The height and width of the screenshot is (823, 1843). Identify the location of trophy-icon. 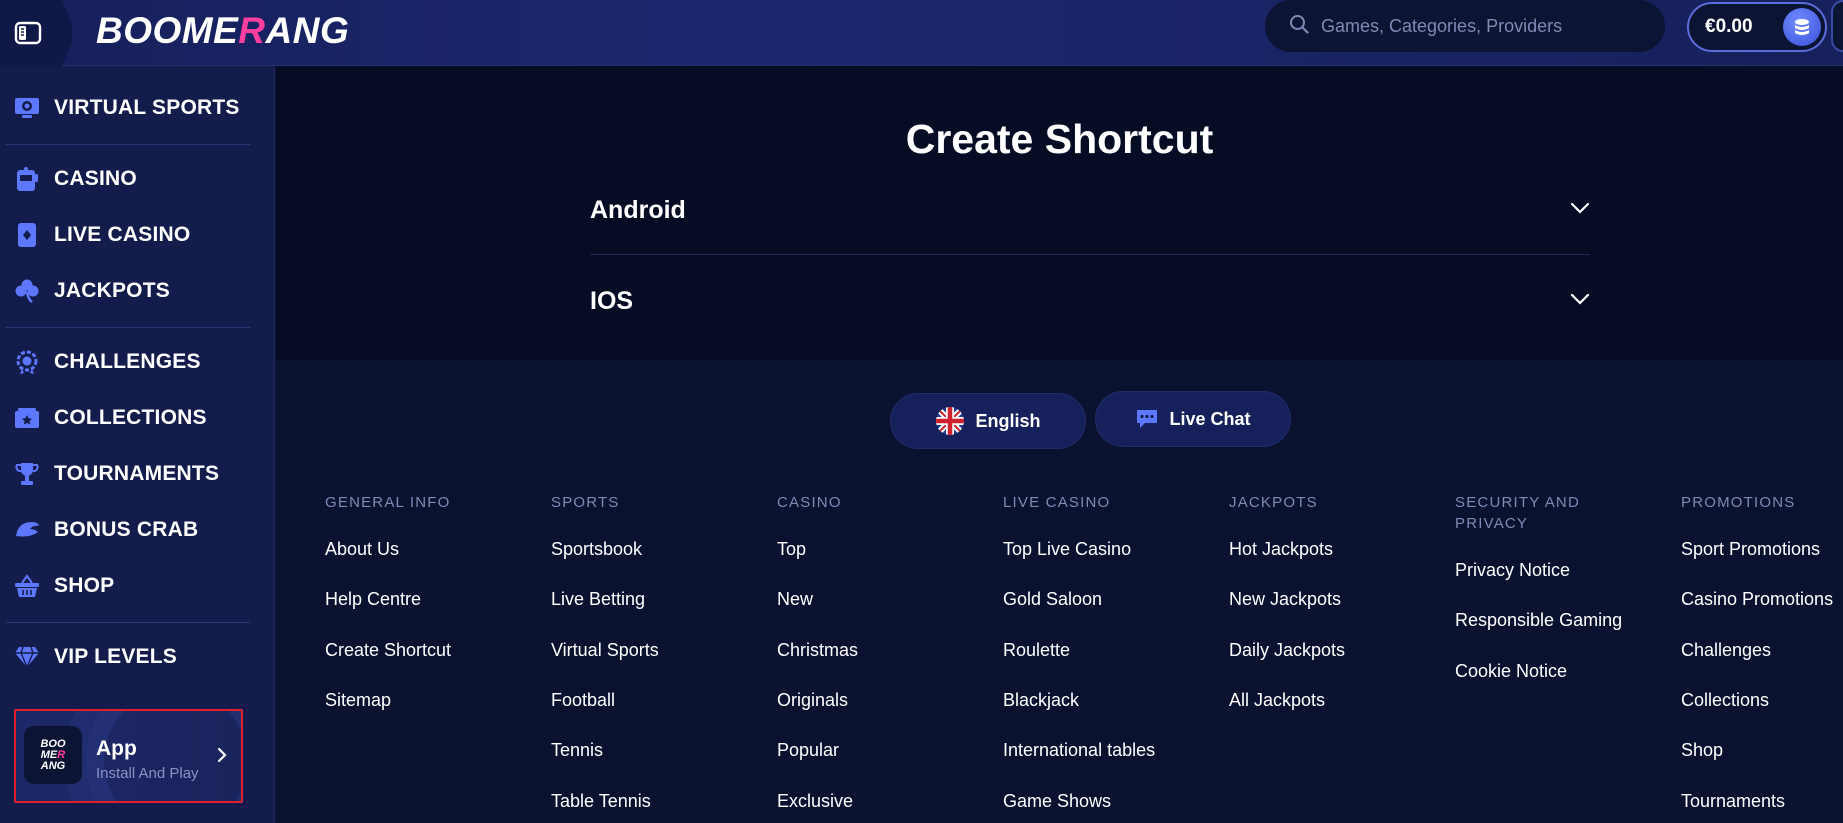
(27, 474).